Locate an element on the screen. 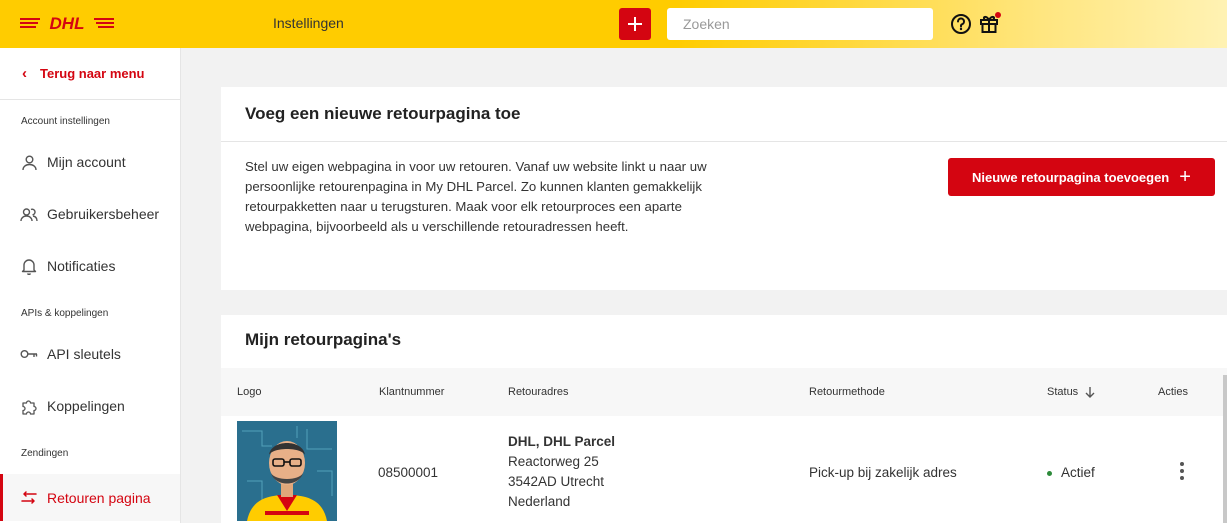 This screenshot has height=523, width=1227. add-return-page-button: Nieuwe retourpagina toevoegen + is located at coordinates (1081, 177).